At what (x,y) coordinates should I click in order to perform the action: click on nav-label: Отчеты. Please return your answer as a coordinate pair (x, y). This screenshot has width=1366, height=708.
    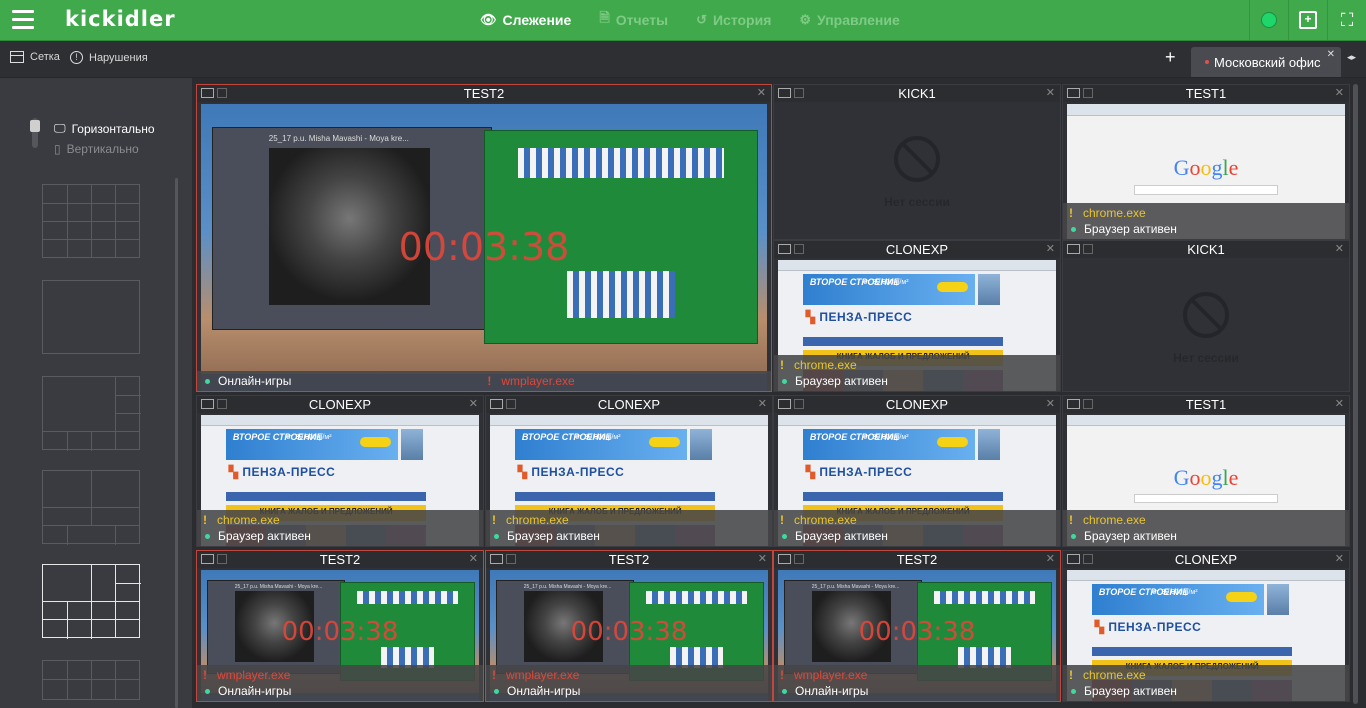
    Looking at the image, I should click on (642, 20).